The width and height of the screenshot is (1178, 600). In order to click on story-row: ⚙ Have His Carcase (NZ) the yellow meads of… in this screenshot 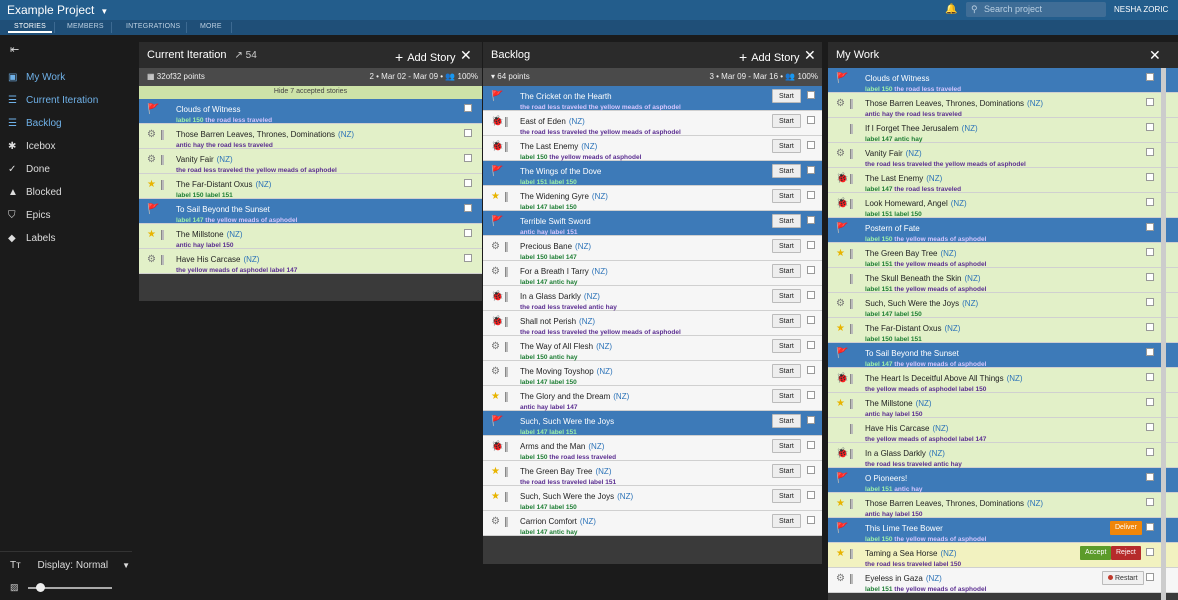, I will do `click(310, 261)`.